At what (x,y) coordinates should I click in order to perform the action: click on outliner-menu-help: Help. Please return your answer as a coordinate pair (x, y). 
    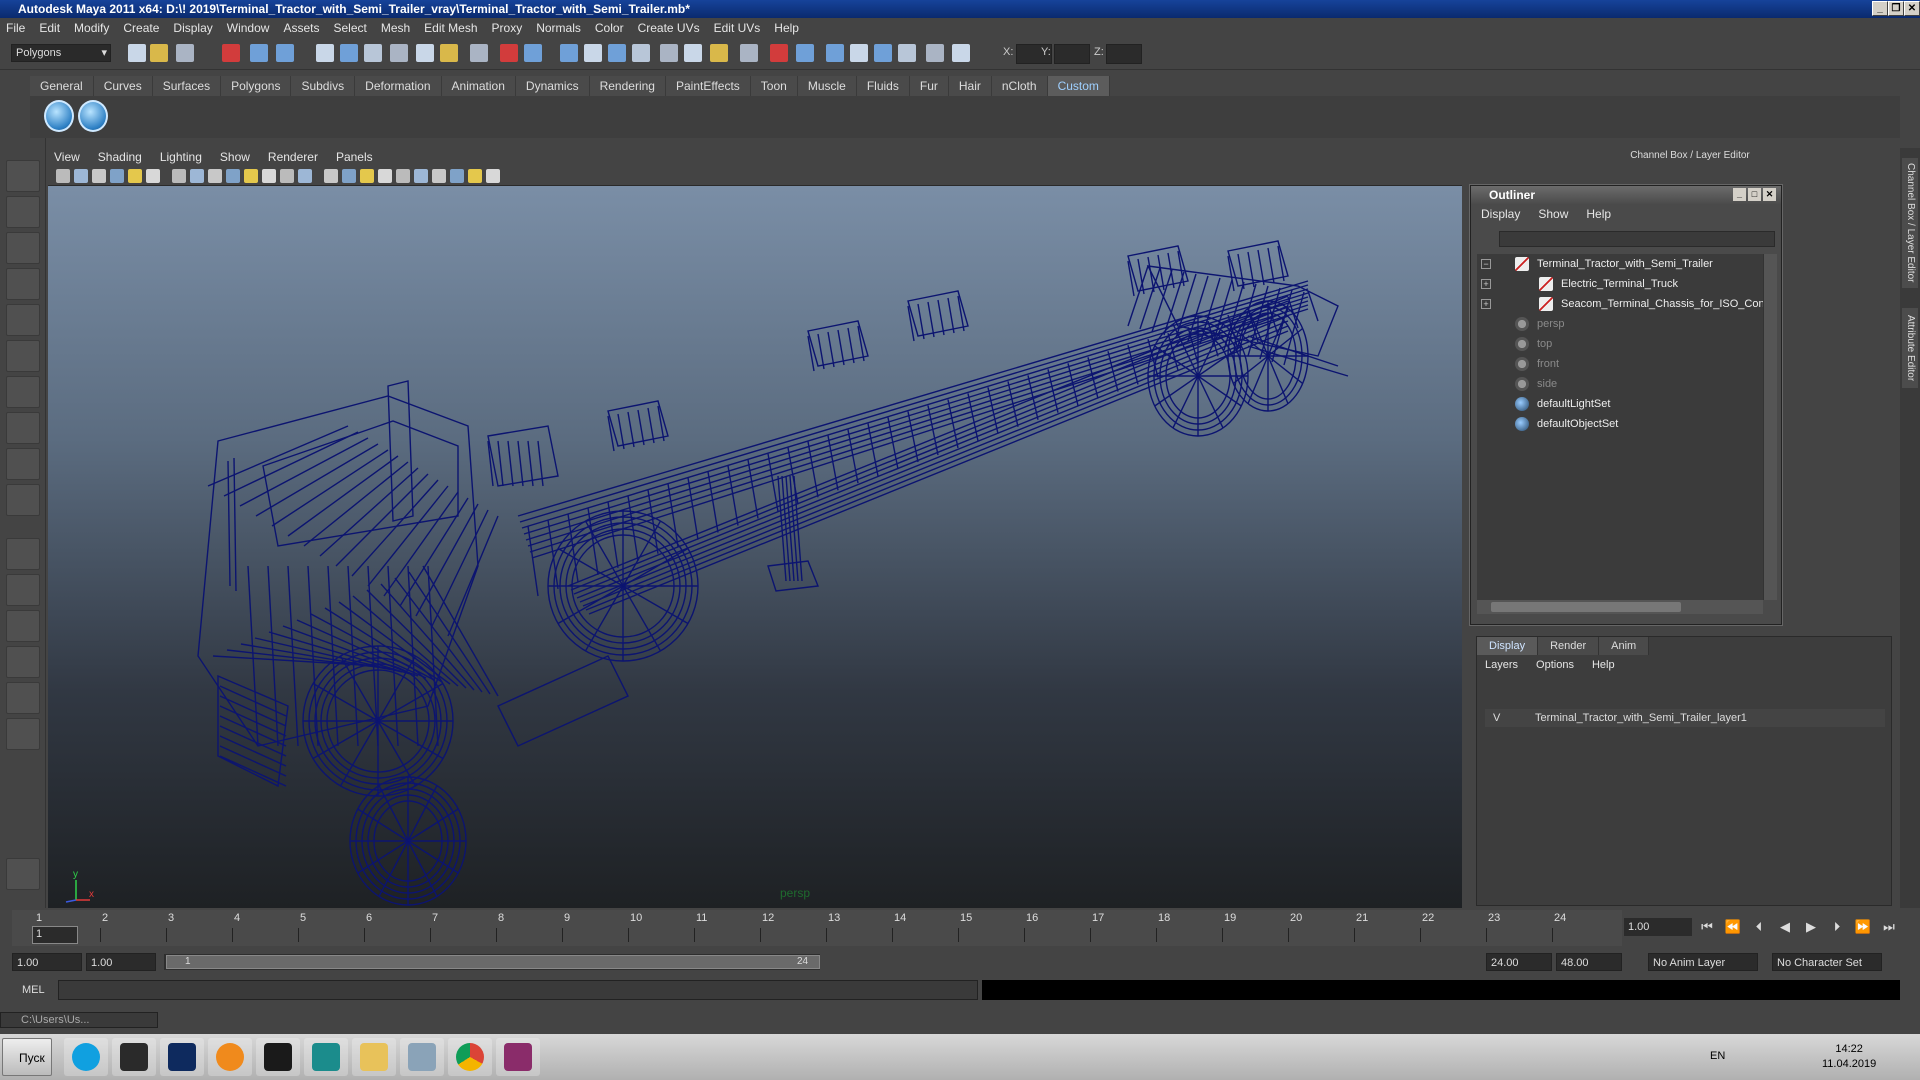
    Looking at the image, I should click on (1598, 214).